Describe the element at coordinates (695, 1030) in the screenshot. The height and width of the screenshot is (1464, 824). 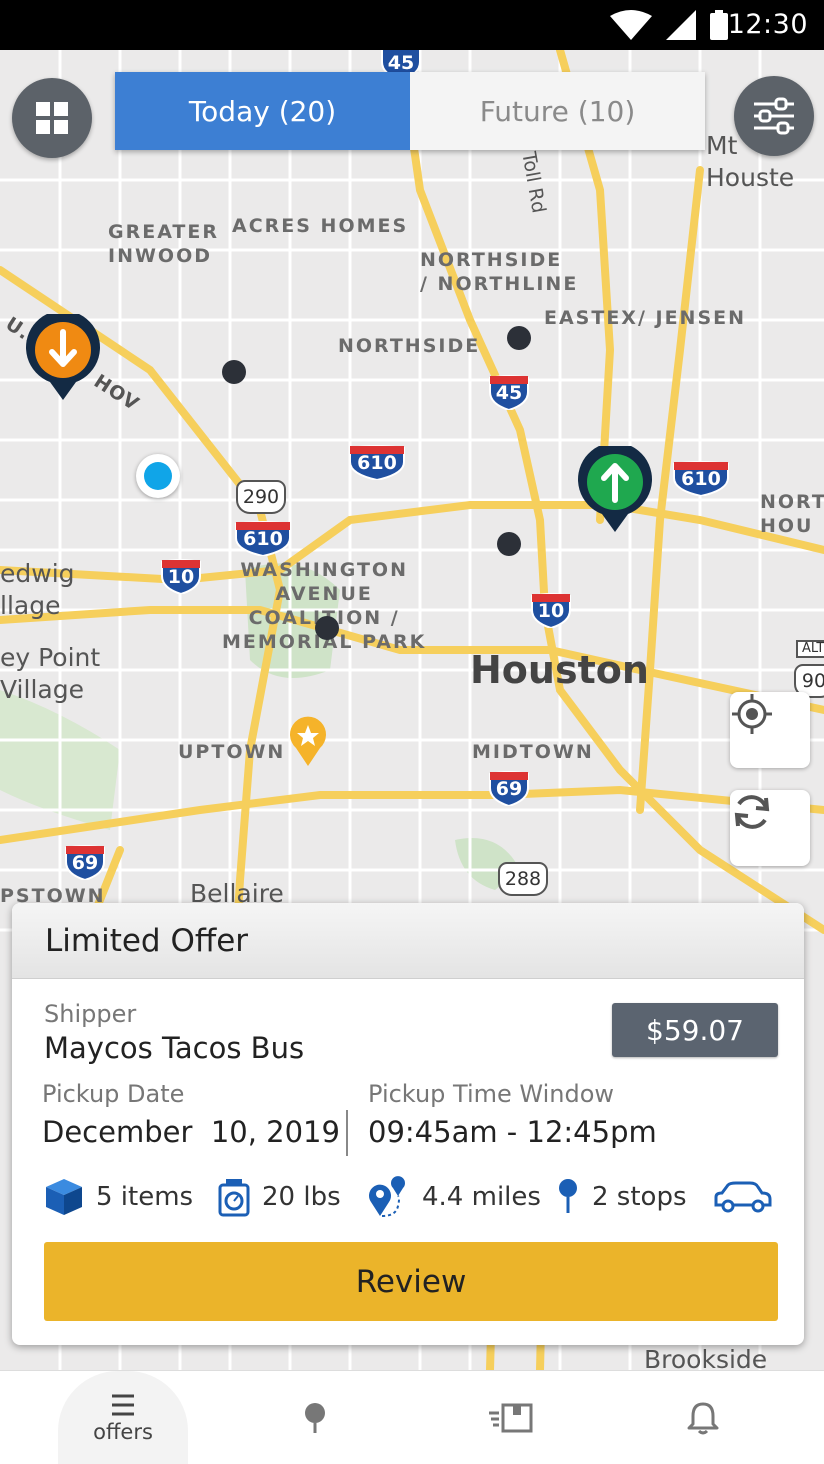
I see `price-badge: $59.07` at that location.